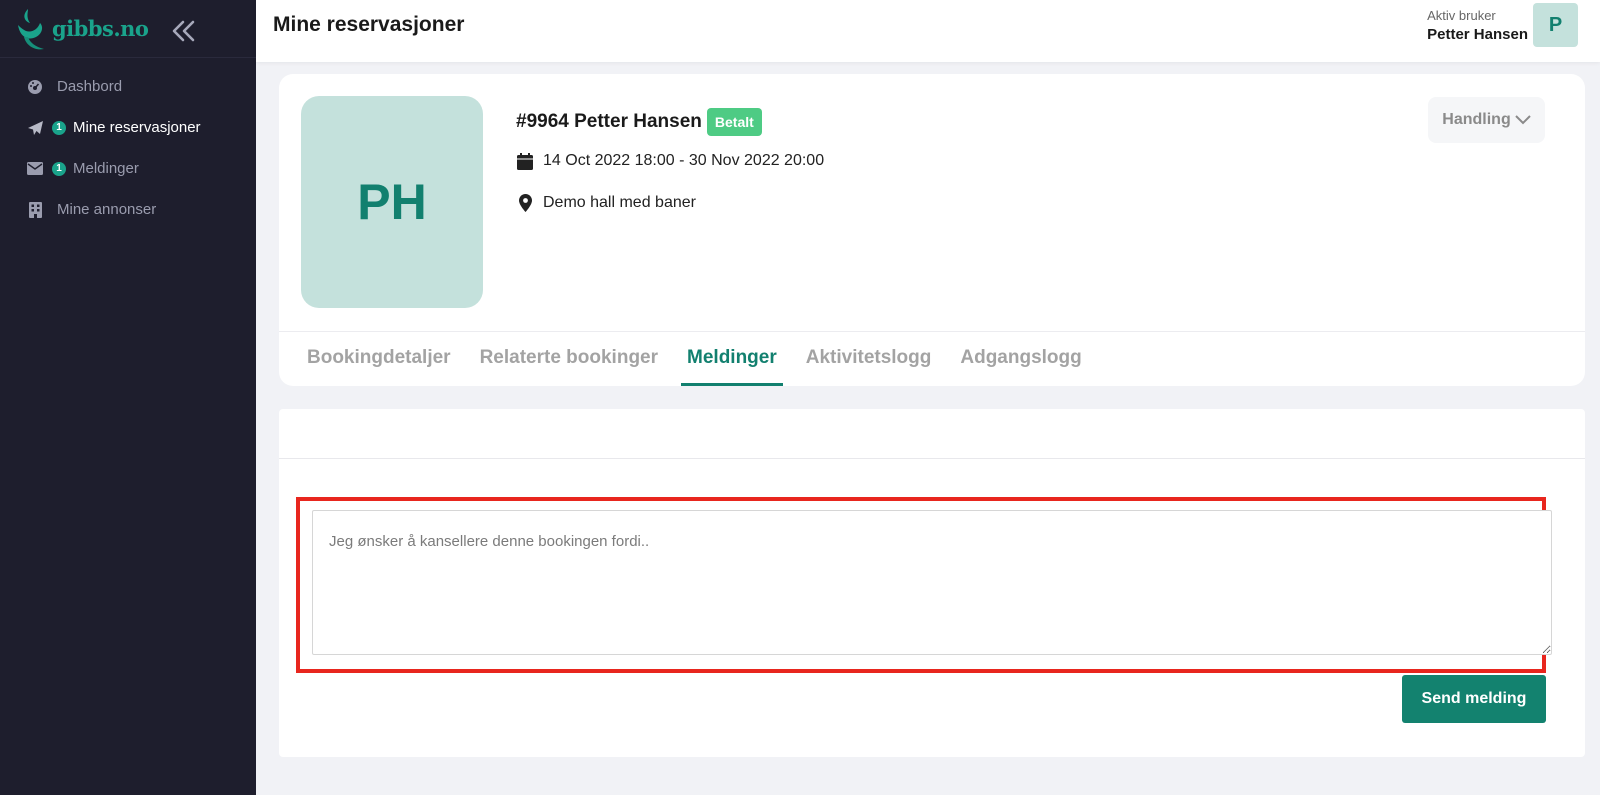 Image resolution: width=1600 pixels, height=795 pixels. I want to click on status-badge: Betalt, so click(734, 122).